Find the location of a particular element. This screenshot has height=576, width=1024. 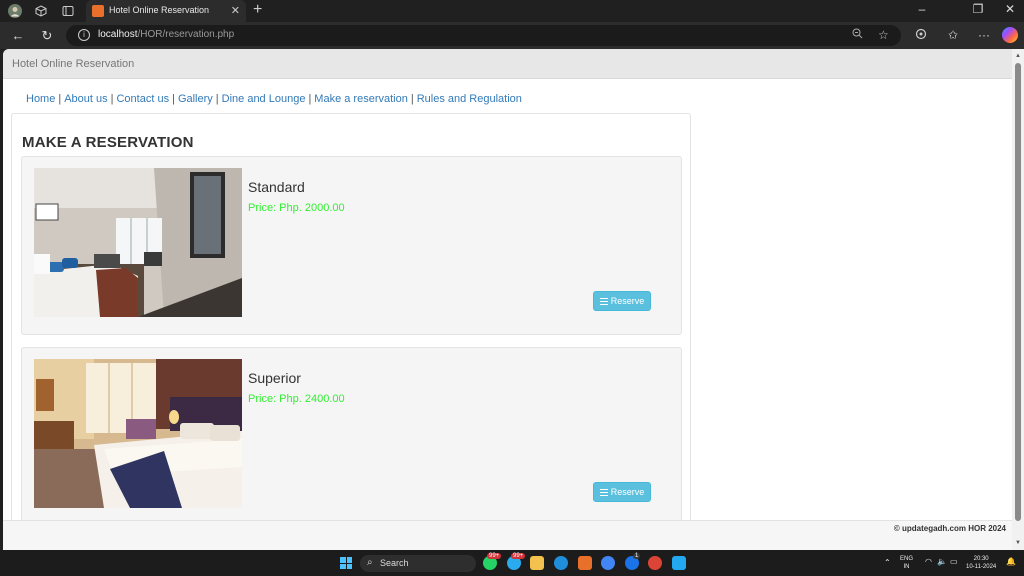

profile-avatar-icon is located at coordinates (15, 11).